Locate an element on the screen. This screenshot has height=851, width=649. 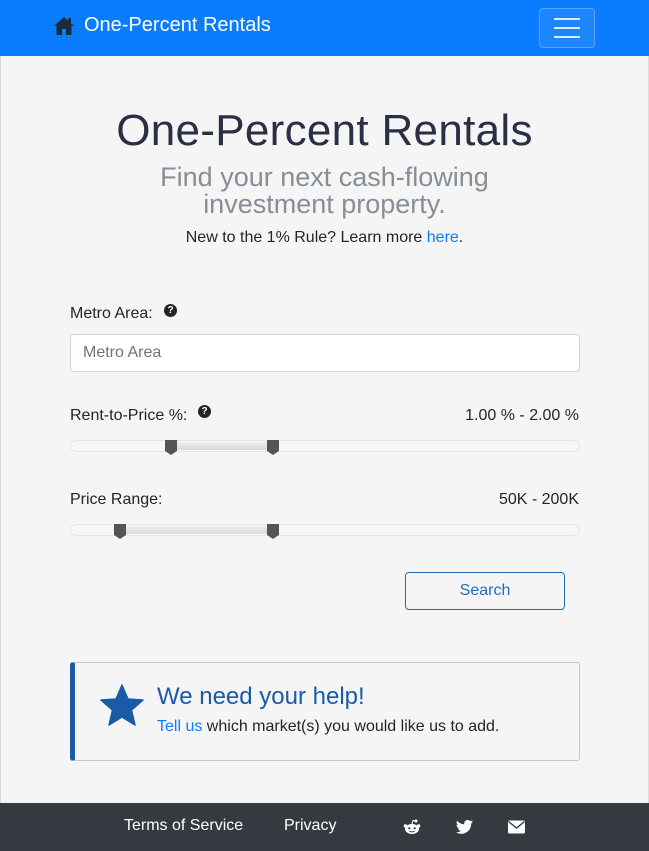
slider-track is located at coordinates (325, 446).